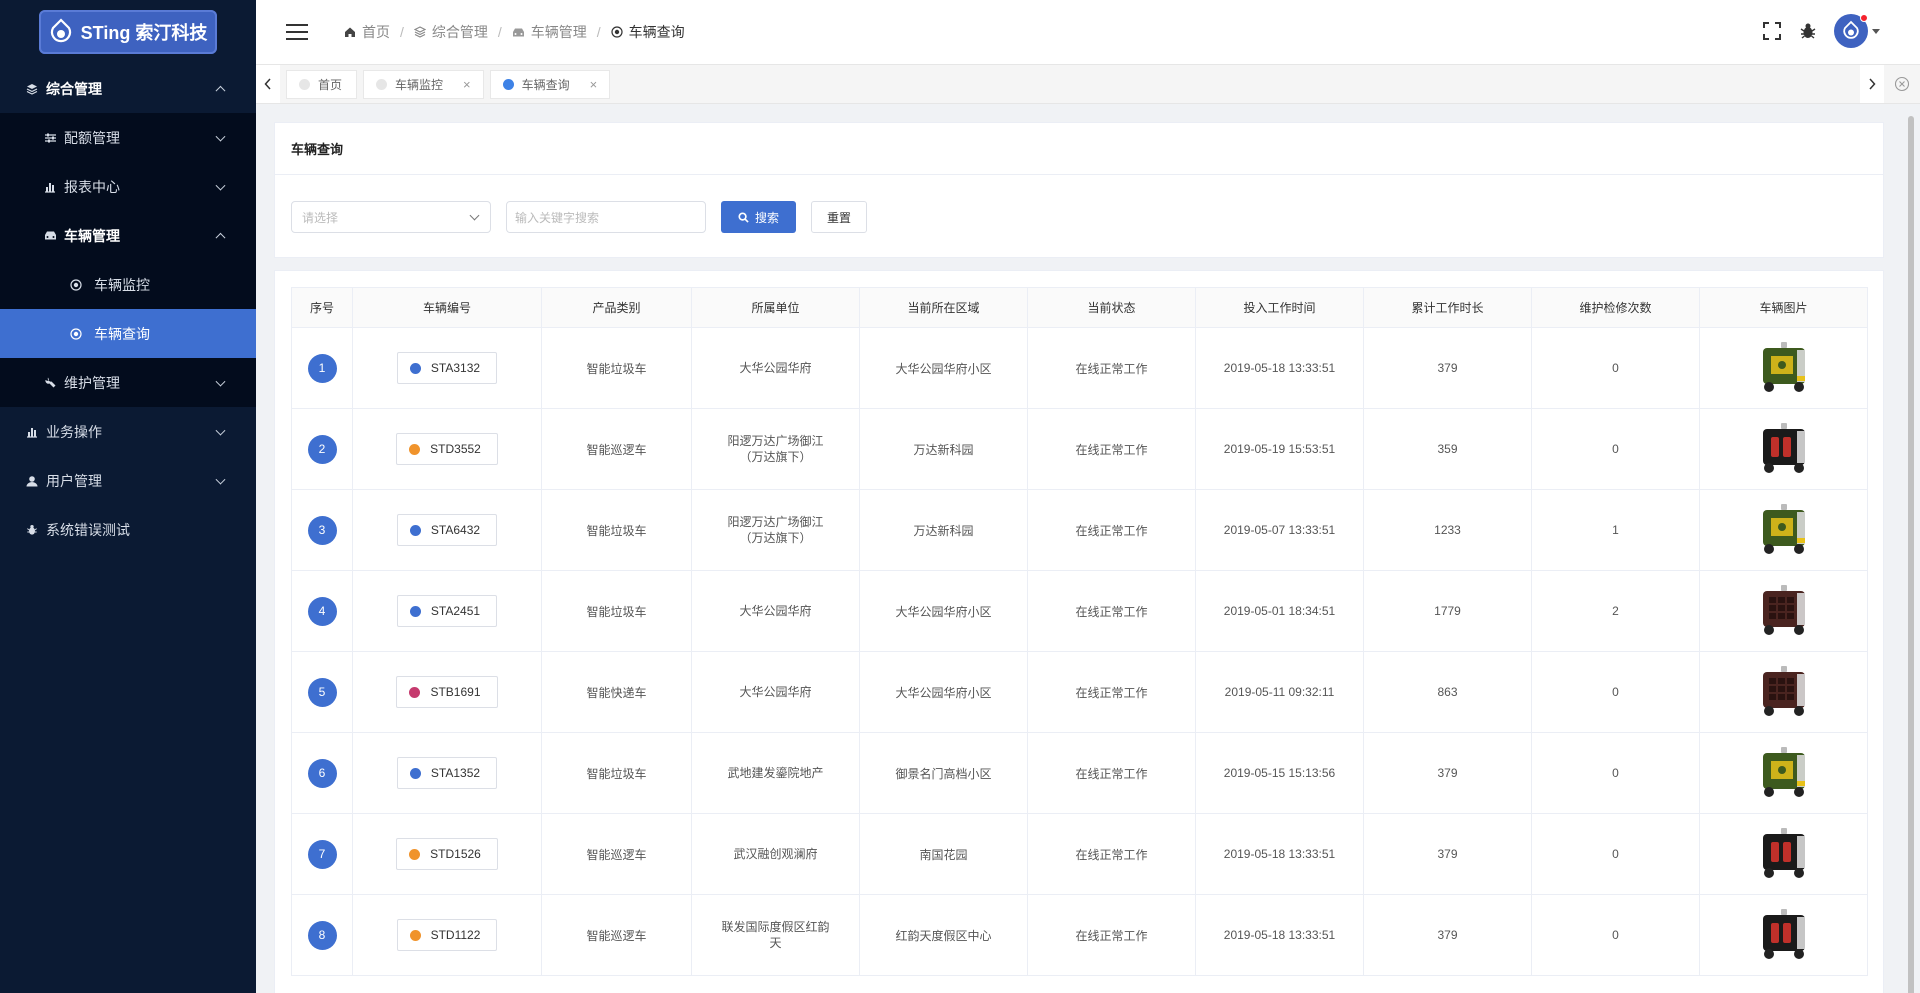 The height and width of the screenshot is (993, 1920). Describe the element at coordinates (943, 449) in the screenshot. I see `area-cell: 万达新科园` at that location.